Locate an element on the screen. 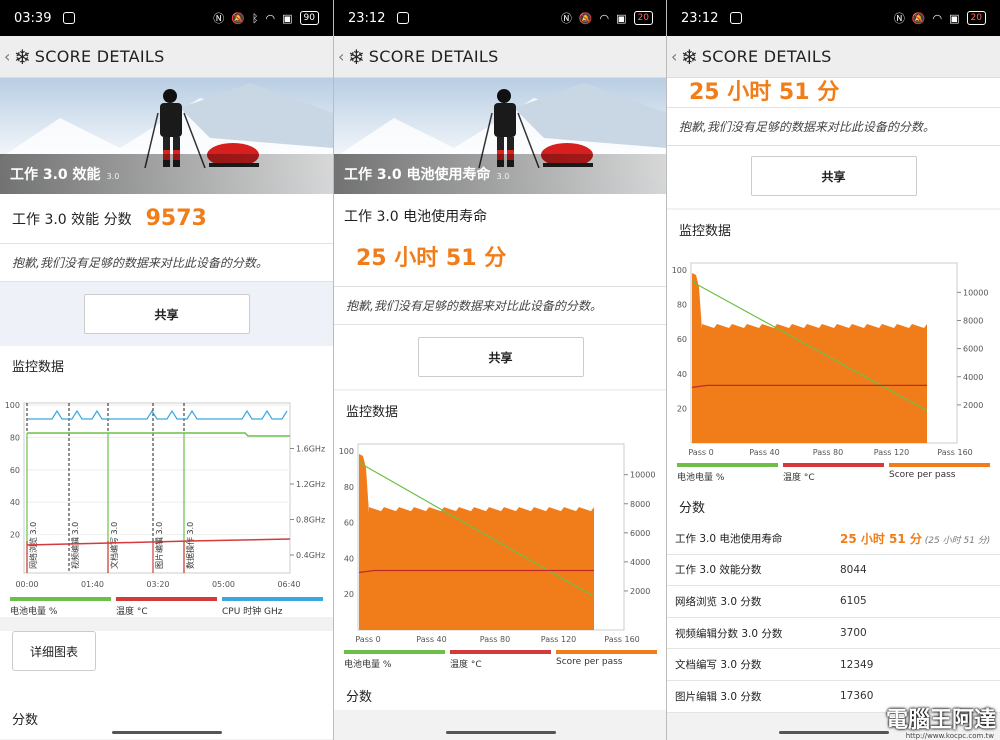  legend-item: 电池电量 % is located at coordinates (394, 660).